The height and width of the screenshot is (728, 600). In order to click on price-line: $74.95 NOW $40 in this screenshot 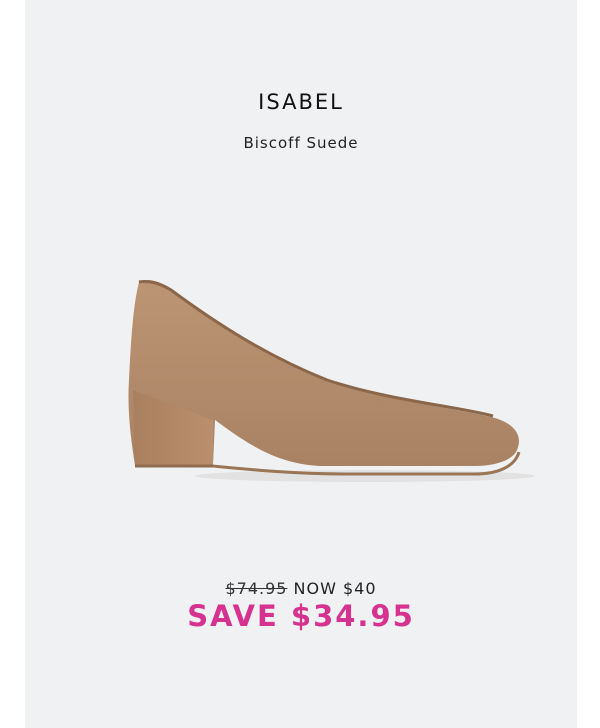, I will do `click(301, 588)`.